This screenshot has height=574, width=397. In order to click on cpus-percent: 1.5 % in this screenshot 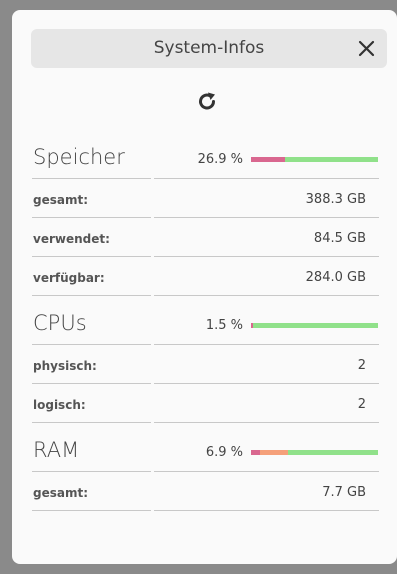, I will do `click(224, 325)`.